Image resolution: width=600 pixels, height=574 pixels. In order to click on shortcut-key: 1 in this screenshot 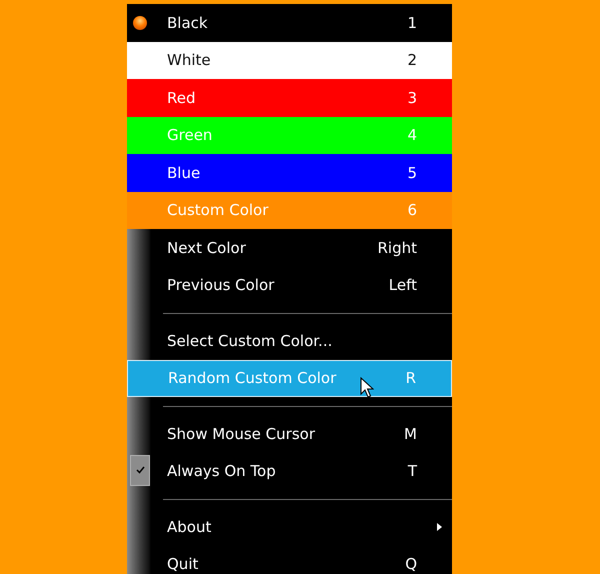, I will do `click(412, 23)`.